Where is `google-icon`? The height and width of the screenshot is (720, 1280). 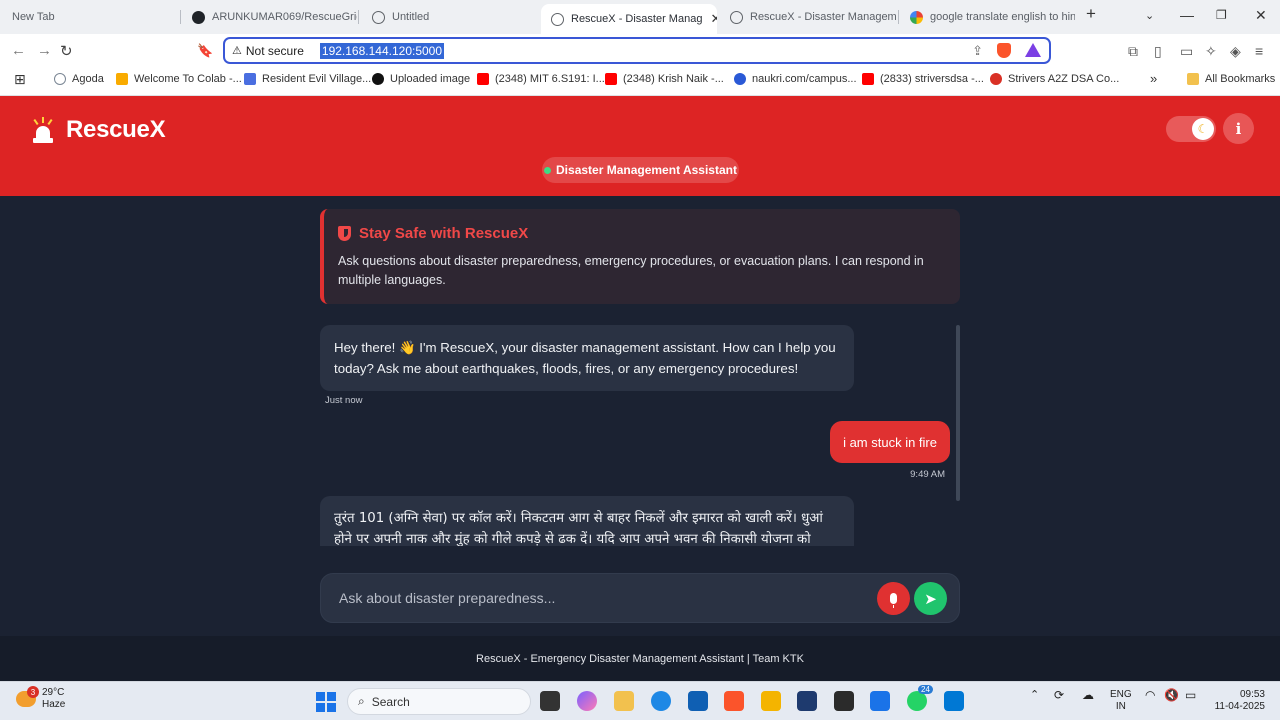
google-icon is located at coordinates (916, 17).